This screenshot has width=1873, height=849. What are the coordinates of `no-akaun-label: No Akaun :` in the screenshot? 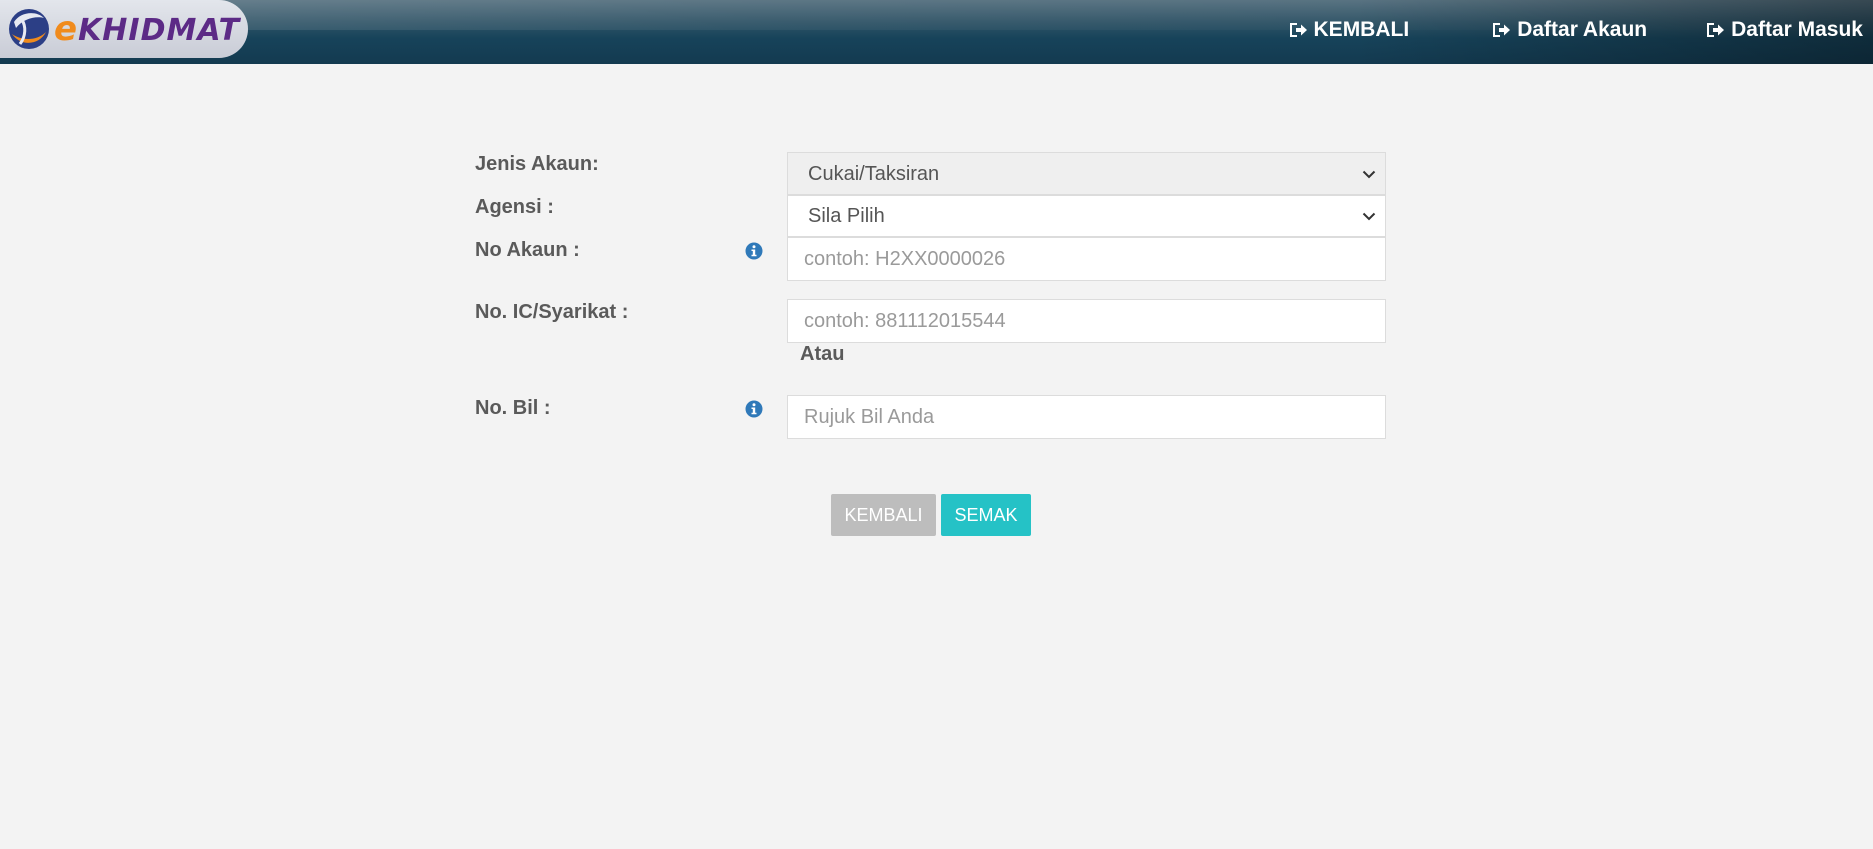 It's located at (527, 250).